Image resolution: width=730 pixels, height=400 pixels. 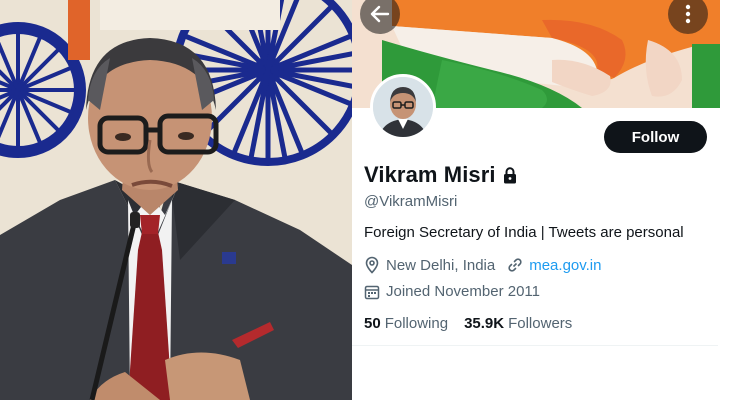 What do you see at coordinates (380, 14) in the screenshot?
I see `arrow-left-icon` at bounding box center [380, 14].